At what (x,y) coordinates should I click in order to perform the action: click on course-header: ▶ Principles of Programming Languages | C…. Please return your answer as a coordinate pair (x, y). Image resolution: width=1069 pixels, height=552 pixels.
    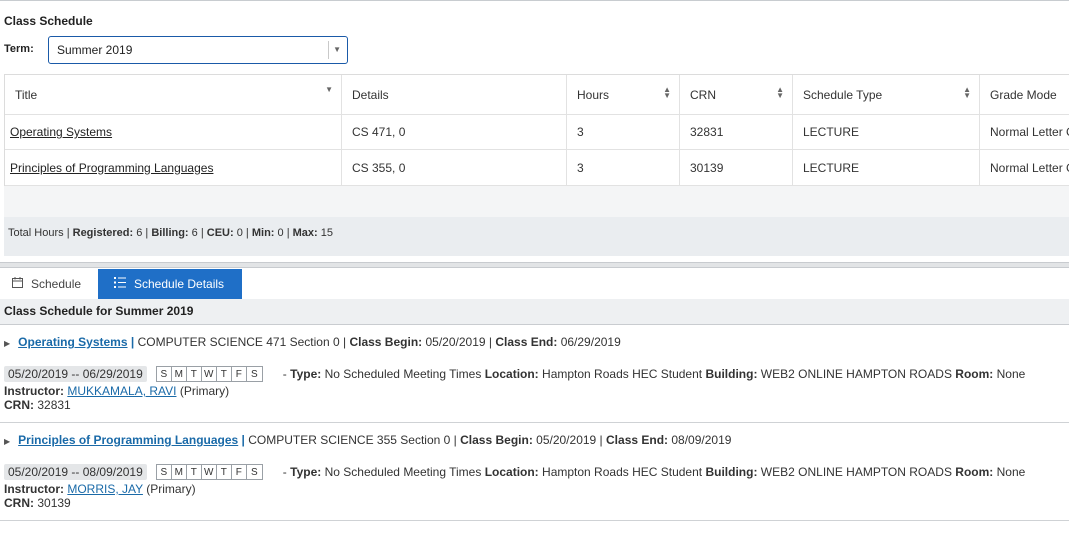
    Looking at the image, I should click on (368, 440).